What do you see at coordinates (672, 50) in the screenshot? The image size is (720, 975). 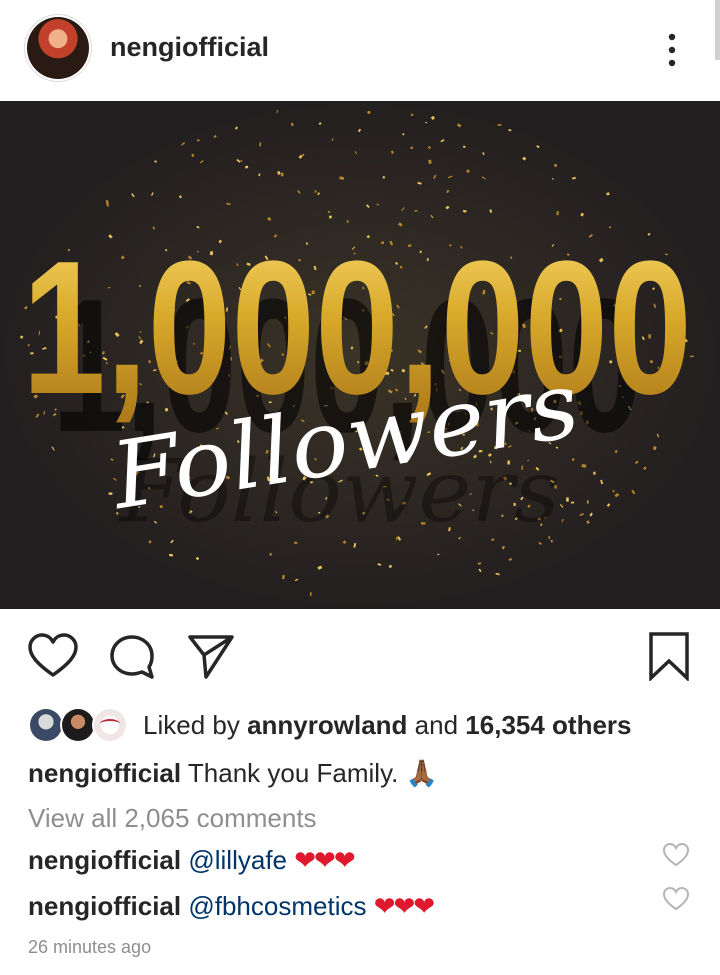 I see `more-vertical-icon` at bounding box center [672, 50].